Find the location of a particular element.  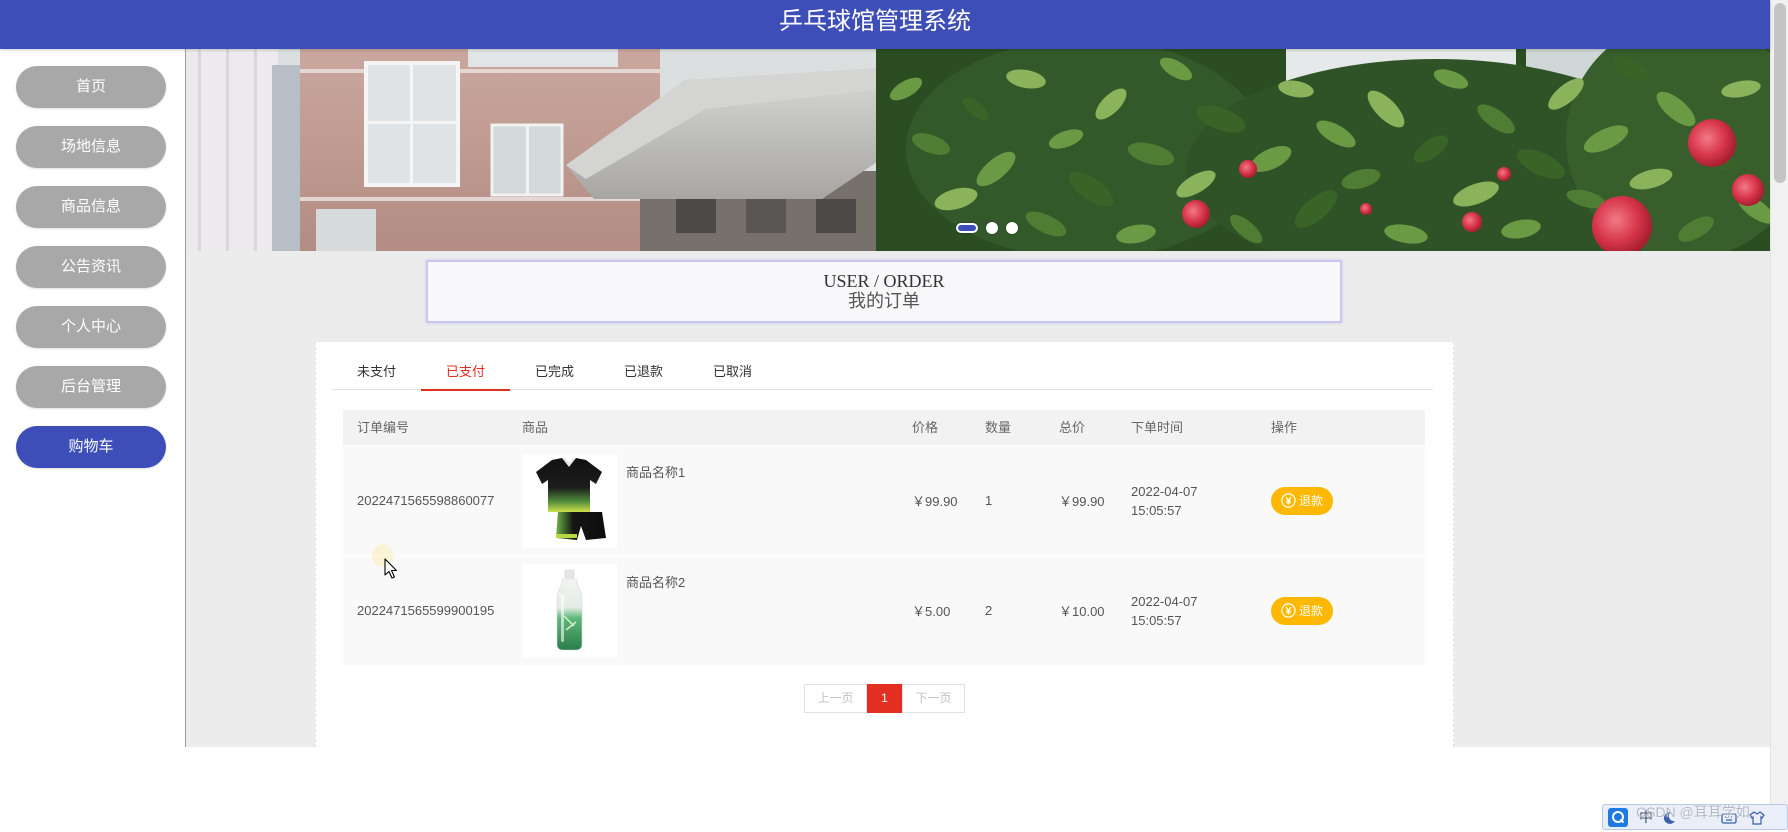

sidebar-item-cart: 购物车 is located at coordinates (91, 447).